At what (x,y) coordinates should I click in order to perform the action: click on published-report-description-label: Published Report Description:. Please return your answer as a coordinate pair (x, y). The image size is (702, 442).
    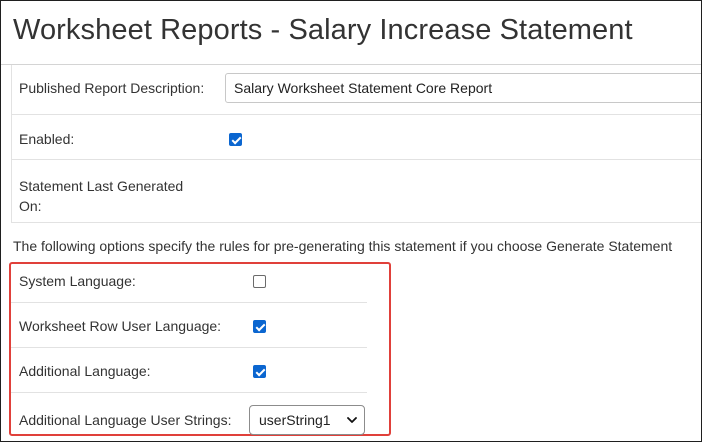
    Looking at the image, I should click on (112, 88).